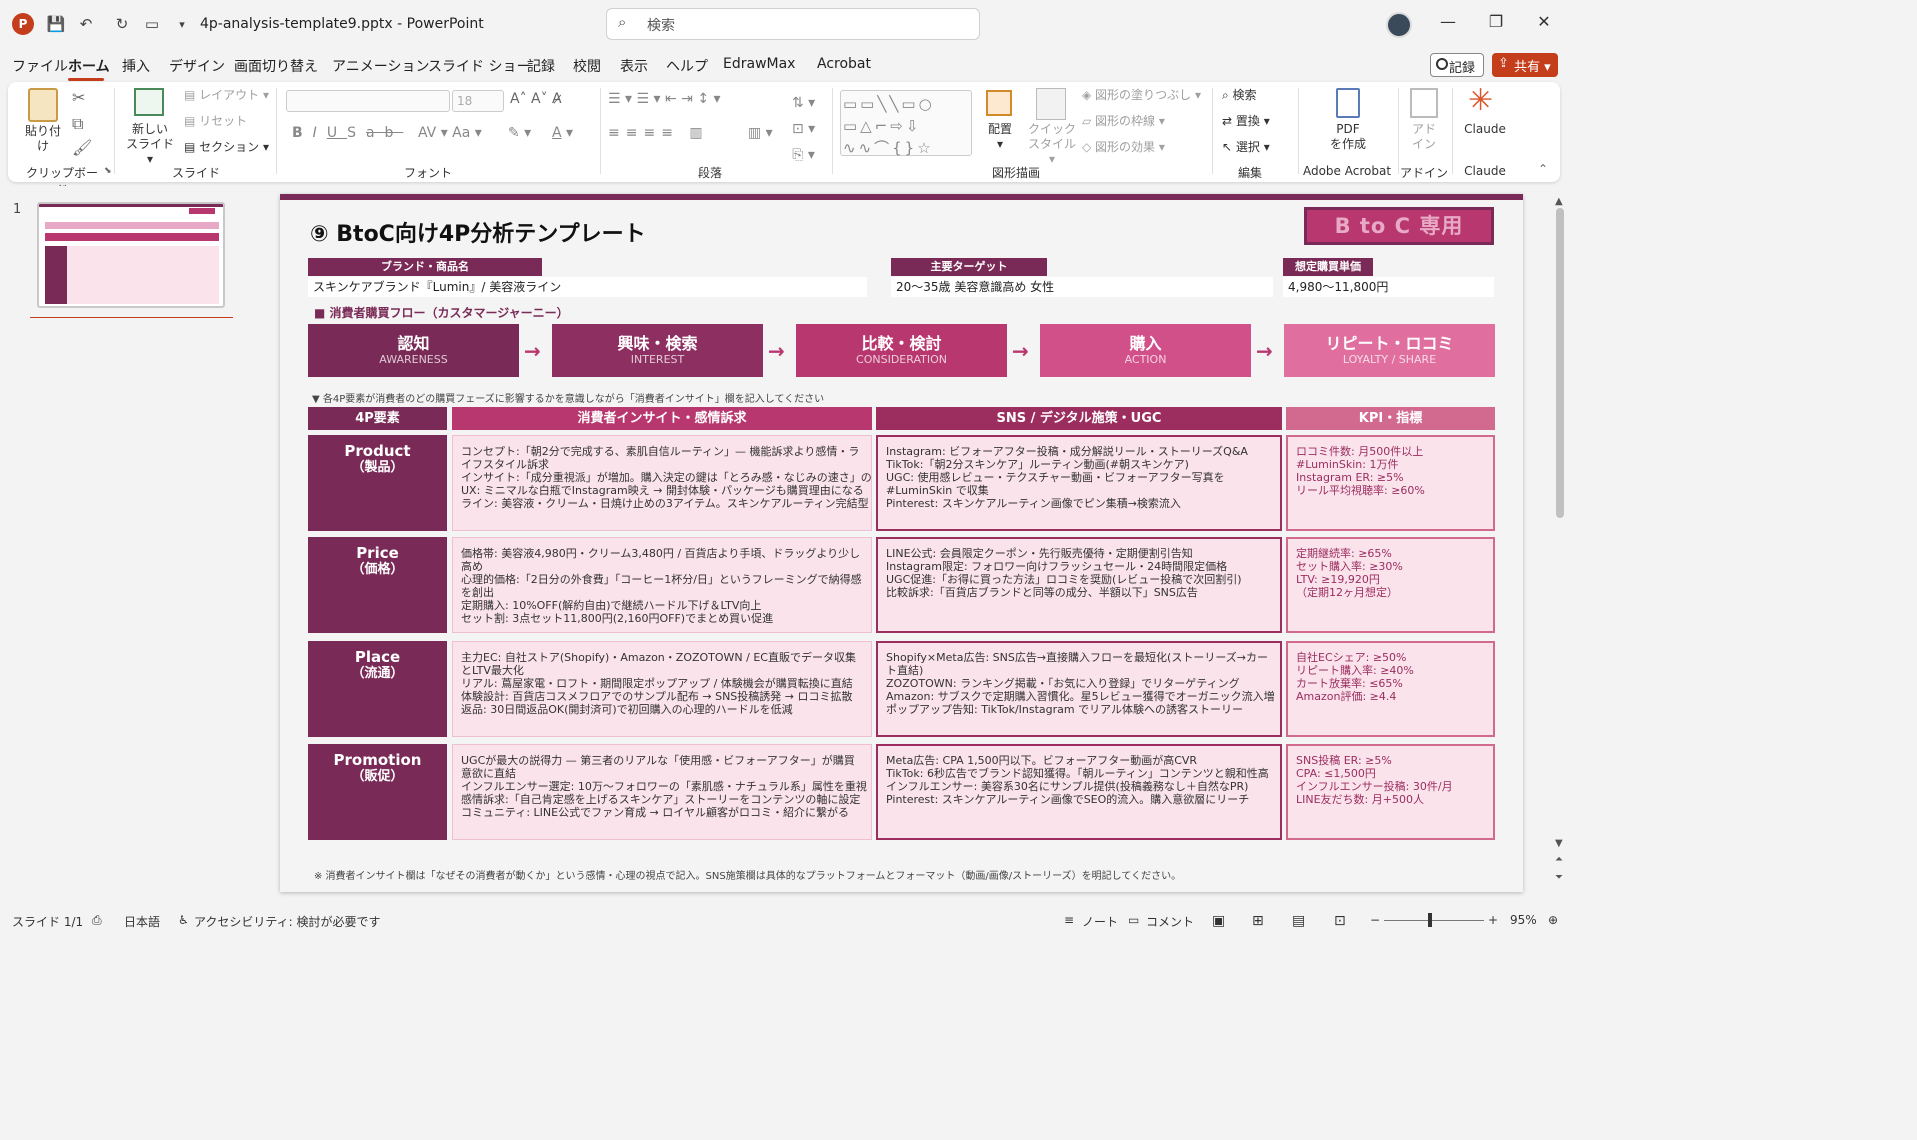 The width and height of the screenshot is (1917, 1140). Describe the element at coordinates (1052, 144) in the screenshot. I see `quick-style-button: クイック スタイル ▾` at that location.